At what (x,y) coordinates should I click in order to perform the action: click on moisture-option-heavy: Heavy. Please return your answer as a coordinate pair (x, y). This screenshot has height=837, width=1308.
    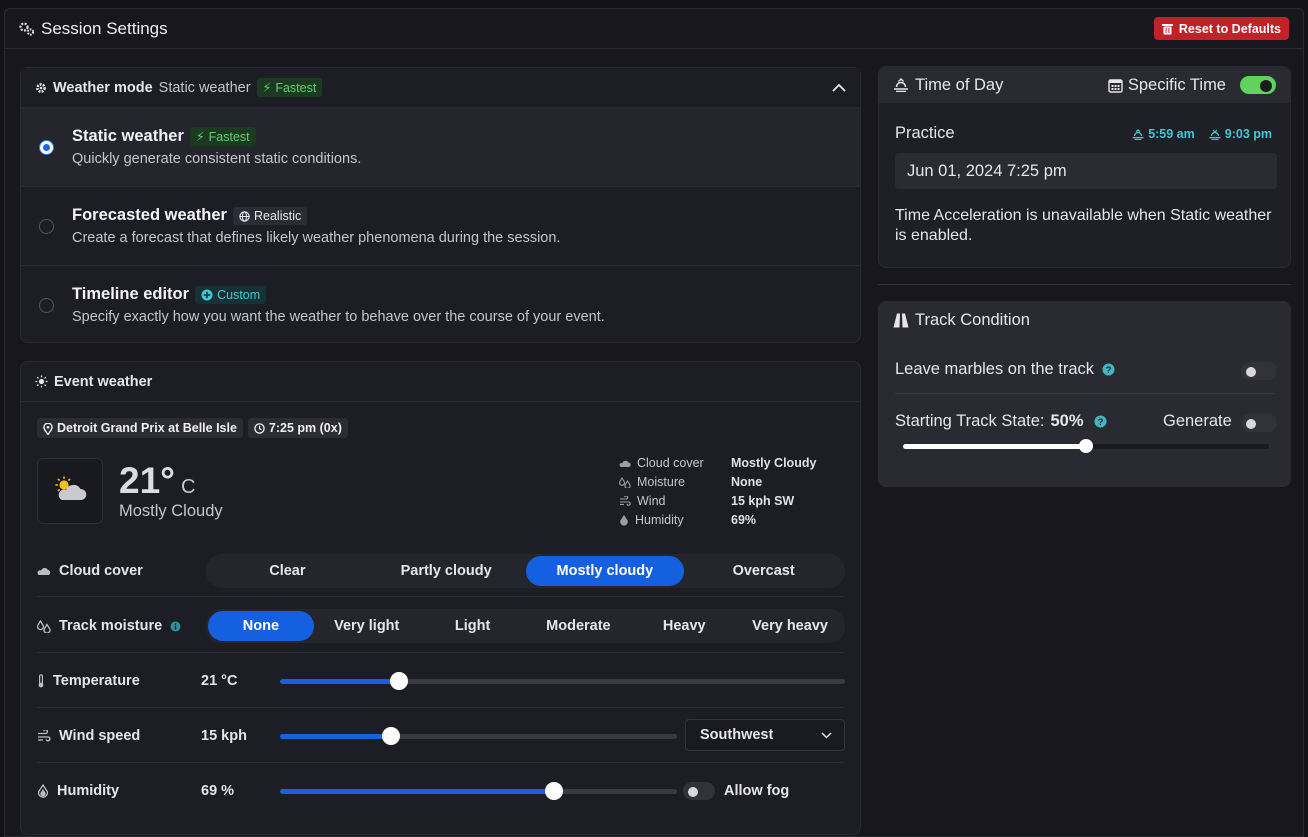
    Looking at the image, I should click on (684, 626).